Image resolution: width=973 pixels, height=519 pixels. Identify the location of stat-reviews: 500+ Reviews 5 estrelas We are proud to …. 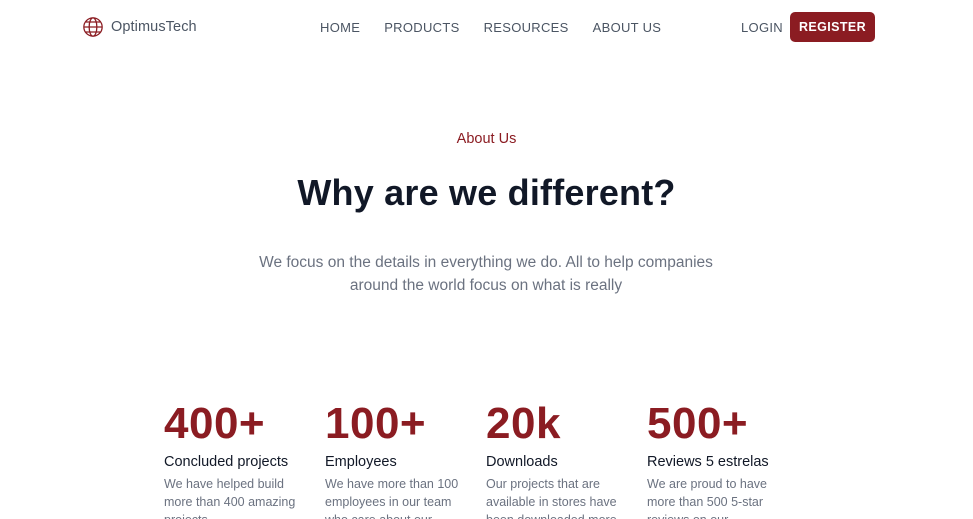
(719, 457).